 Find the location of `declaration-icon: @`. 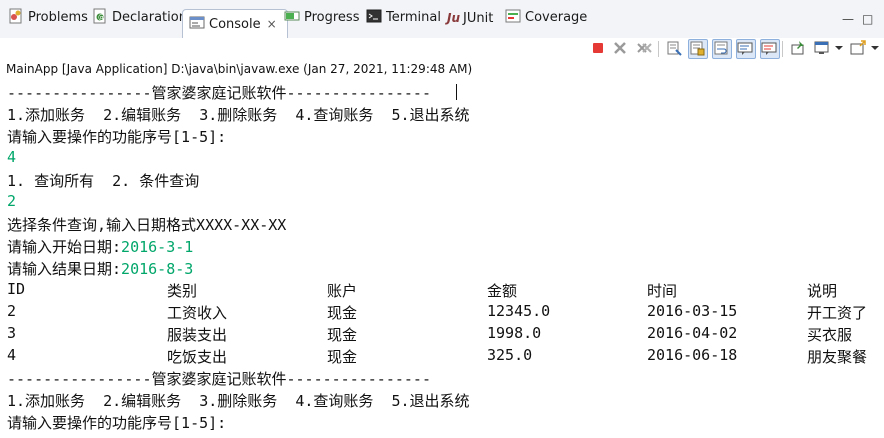

declaration-icon: @ is located at coordinates (100, 16).